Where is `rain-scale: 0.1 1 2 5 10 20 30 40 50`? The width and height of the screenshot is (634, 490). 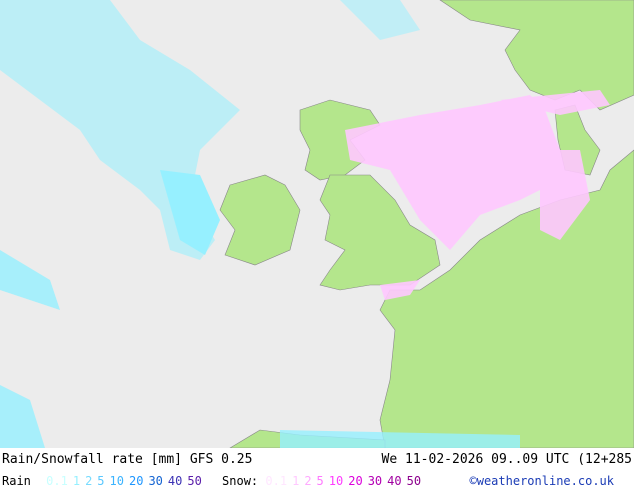
rain-scale: 0.1 1 2 5 10 20 30 40 50 is located at coordinates (126, 481).